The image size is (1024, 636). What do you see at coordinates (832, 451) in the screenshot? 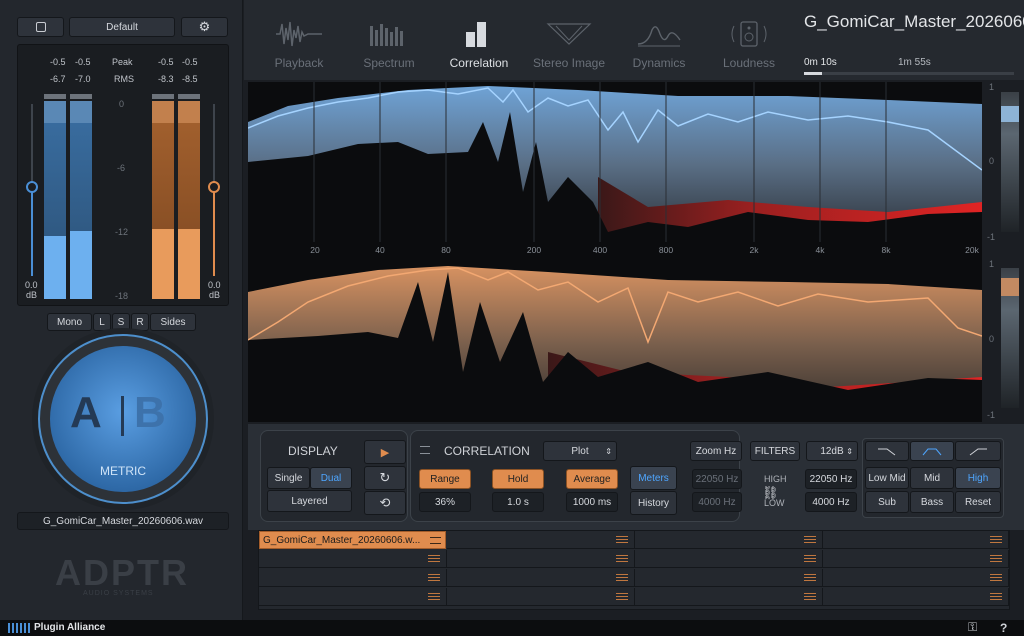
I see `slope-select: 12dB ⇕` at bounding box center [832, 451].